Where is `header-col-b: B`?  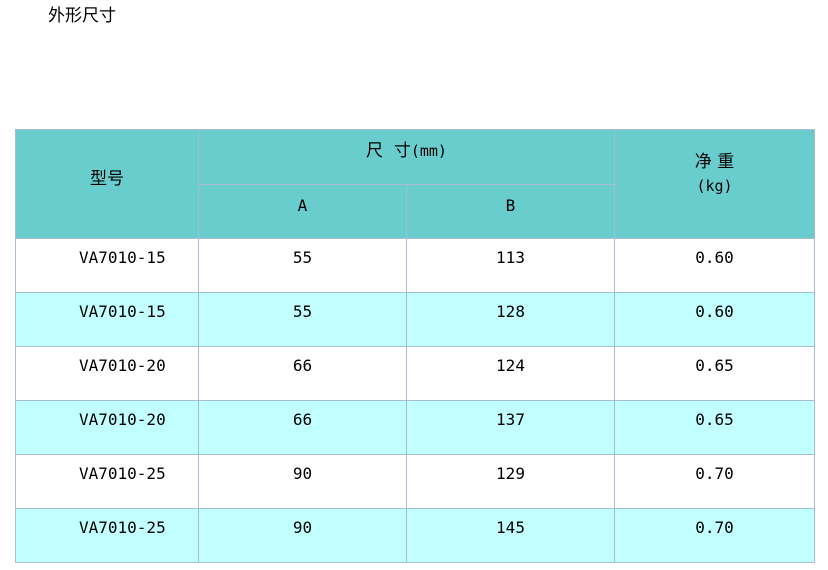
header-col-b: B is located at coordinates (510, 211).